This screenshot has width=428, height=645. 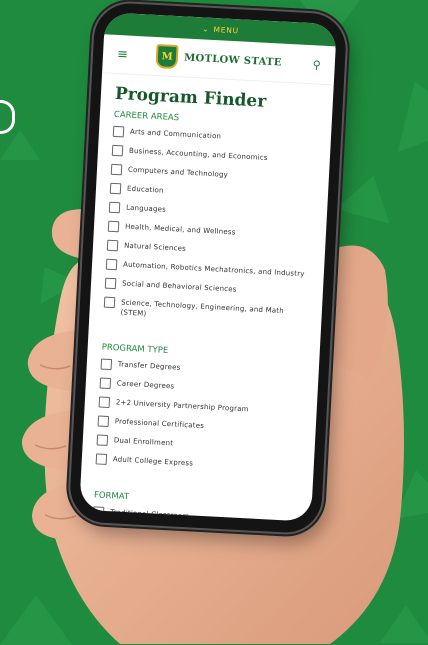 I want to click on filter-option: Health, Medical, and Wellness, so click(x=209, y=231).